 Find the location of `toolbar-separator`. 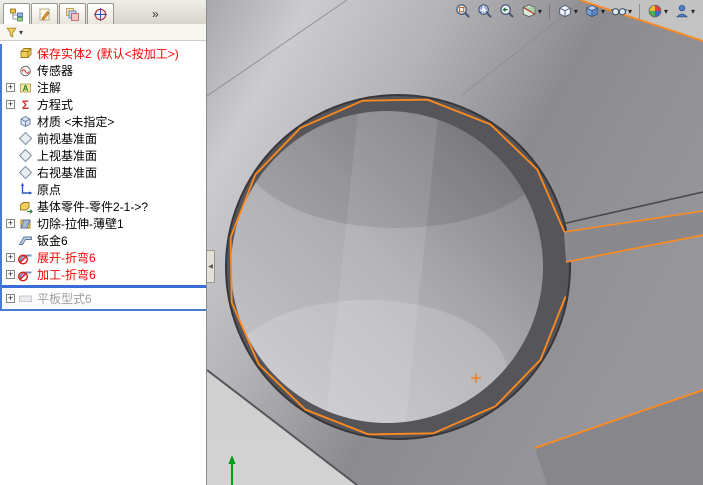

toolbar-separator is located at coordinates (639, 11).